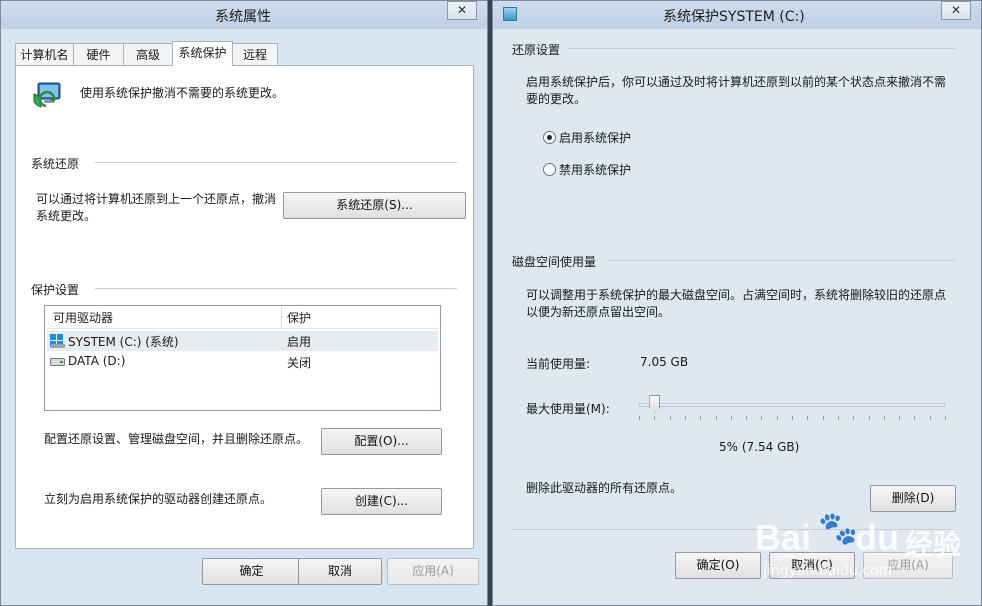 The height and width of the screenshot is (606, 982). I want to click on titlebar: 系统保护SYSTEM (C:) ✕, so click(737, 15).